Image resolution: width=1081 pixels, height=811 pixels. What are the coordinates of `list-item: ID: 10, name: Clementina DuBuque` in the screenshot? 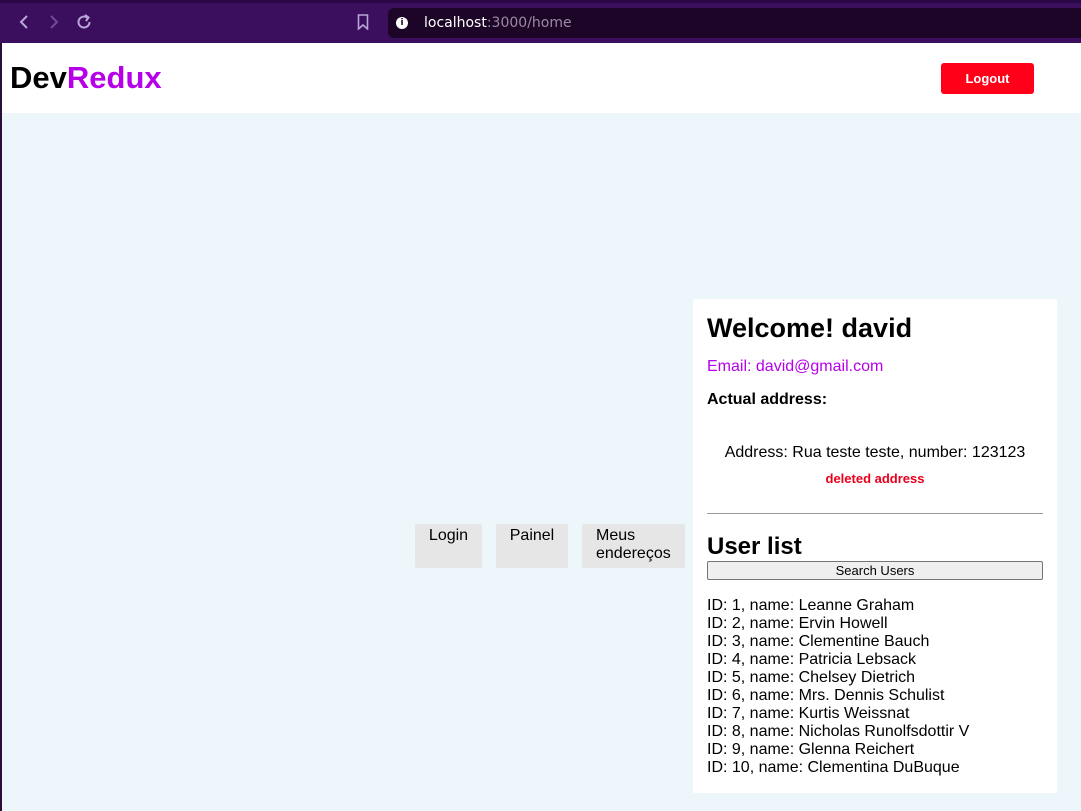 It's located at (833, 767).